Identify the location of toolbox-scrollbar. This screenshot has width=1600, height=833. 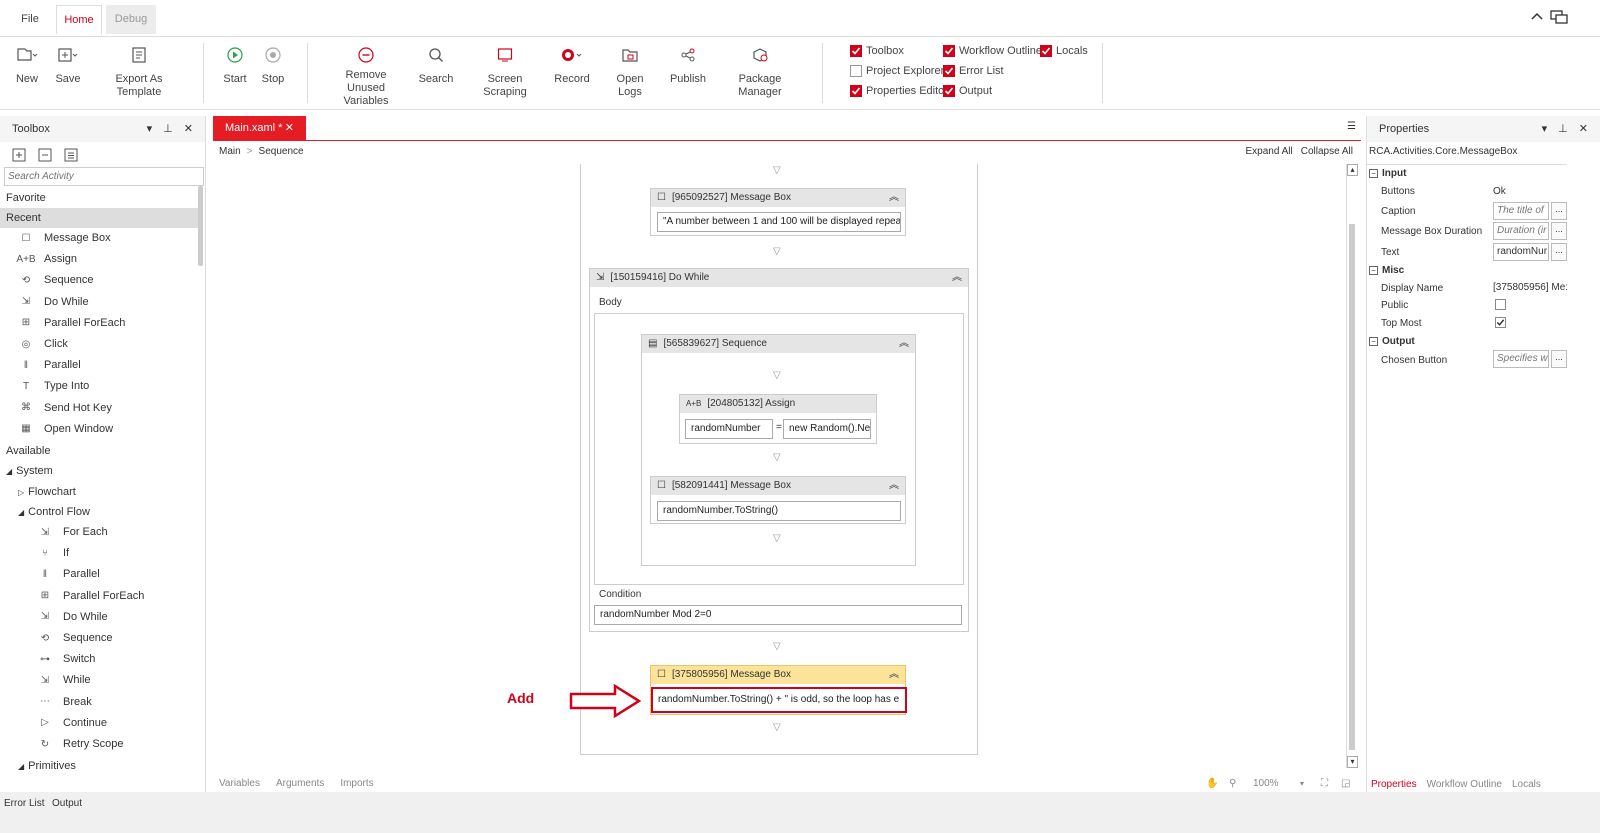
(200, 226).